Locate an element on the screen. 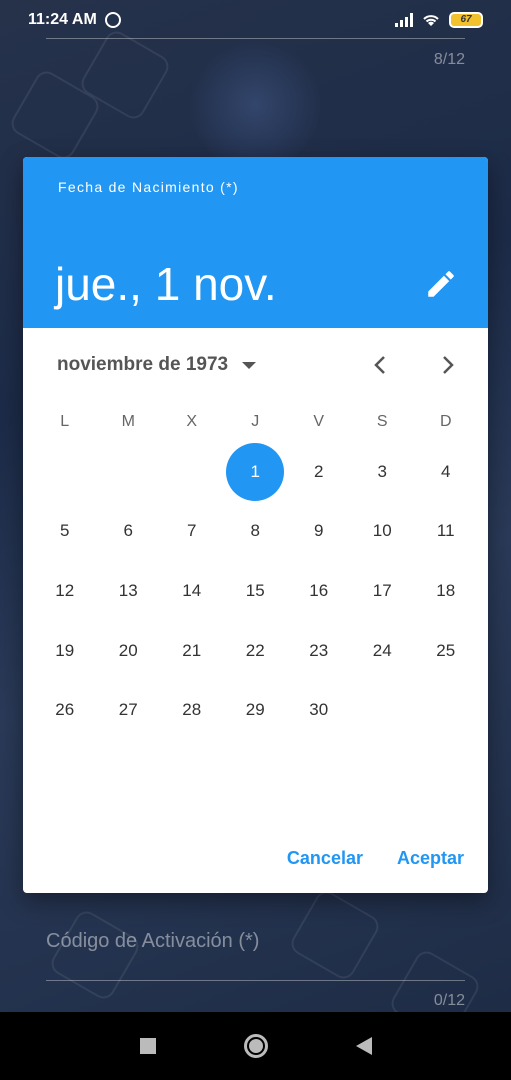  home-icon is located at coordinates (255, 1046).